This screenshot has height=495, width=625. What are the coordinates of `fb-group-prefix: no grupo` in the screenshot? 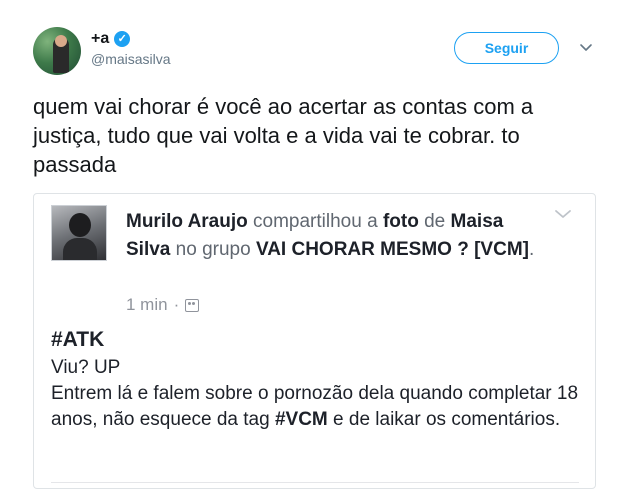 It's located at (213, 249).